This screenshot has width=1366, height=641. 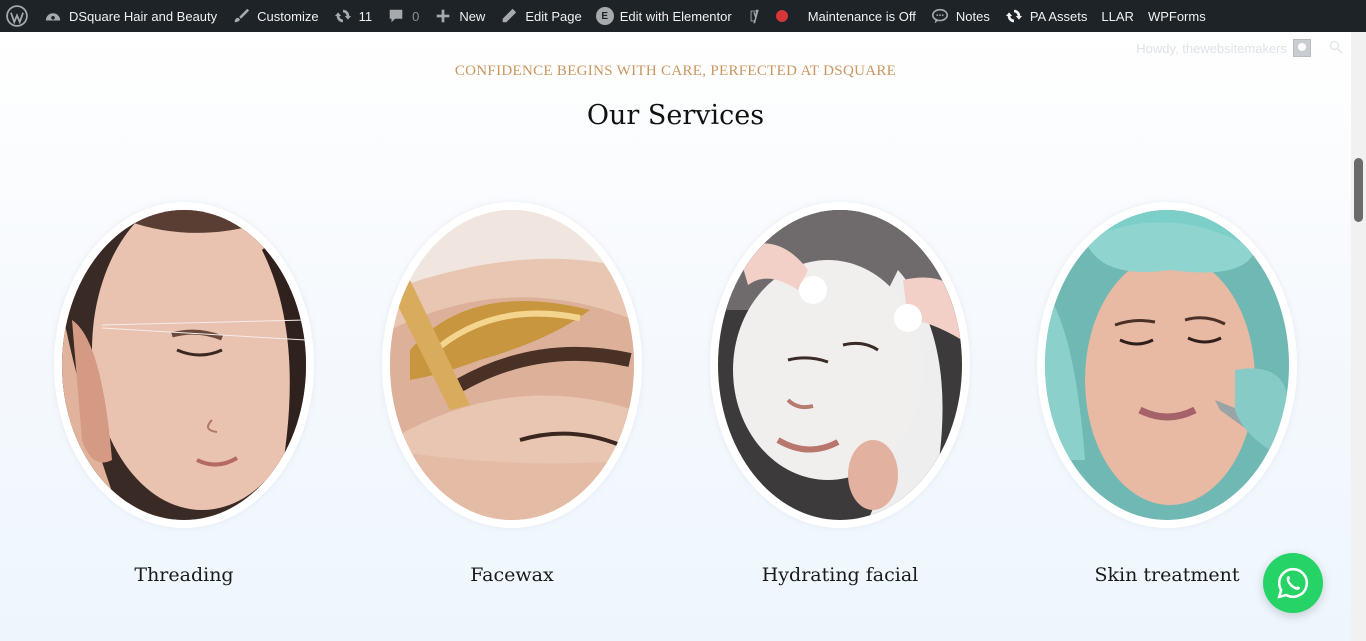 I want to click on service-label: Threading, so click(x=184, y=575).